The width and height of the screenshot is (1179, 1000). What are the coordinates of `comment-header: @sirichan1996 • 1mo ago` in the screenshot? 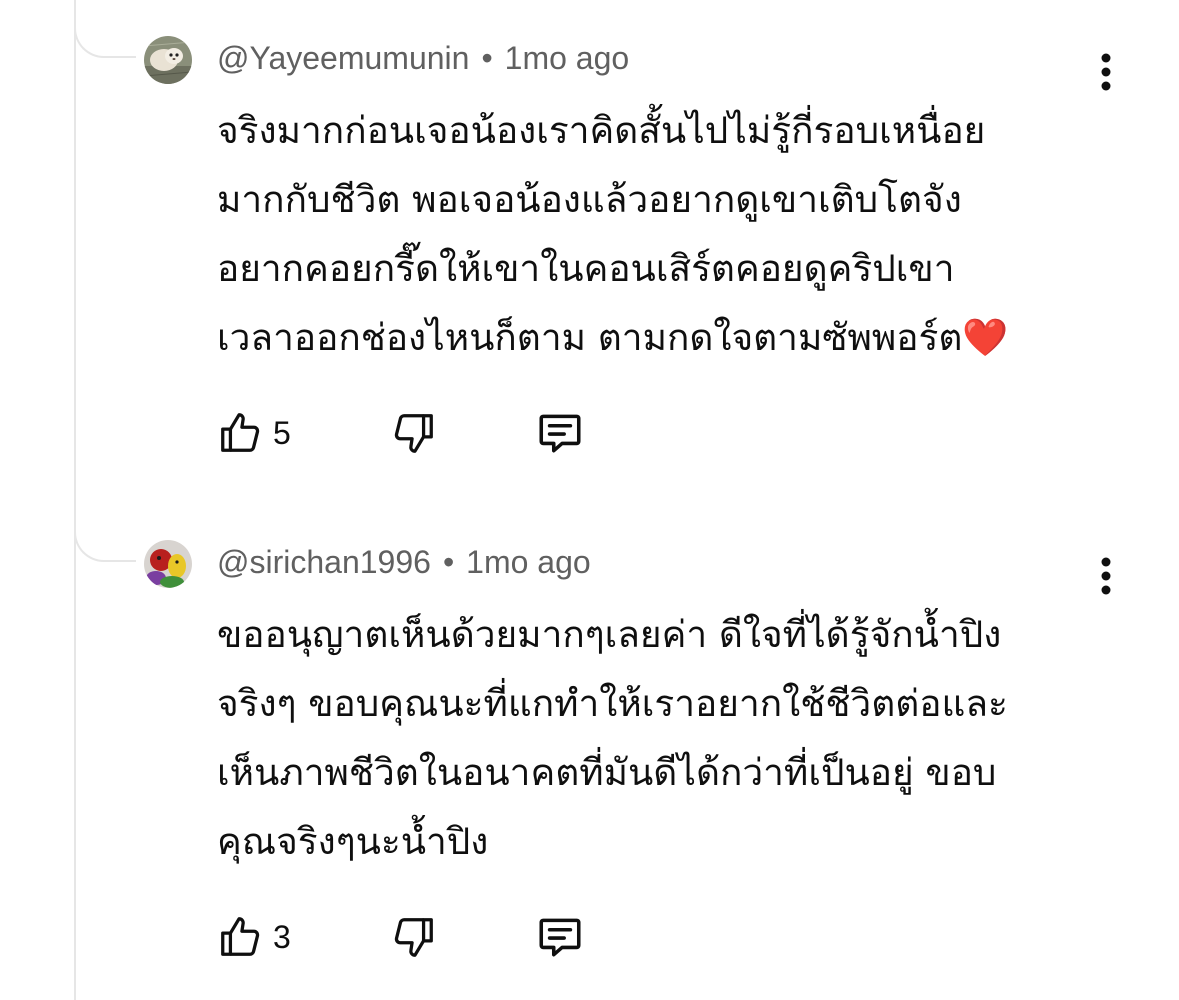 It's located at (404, 562).